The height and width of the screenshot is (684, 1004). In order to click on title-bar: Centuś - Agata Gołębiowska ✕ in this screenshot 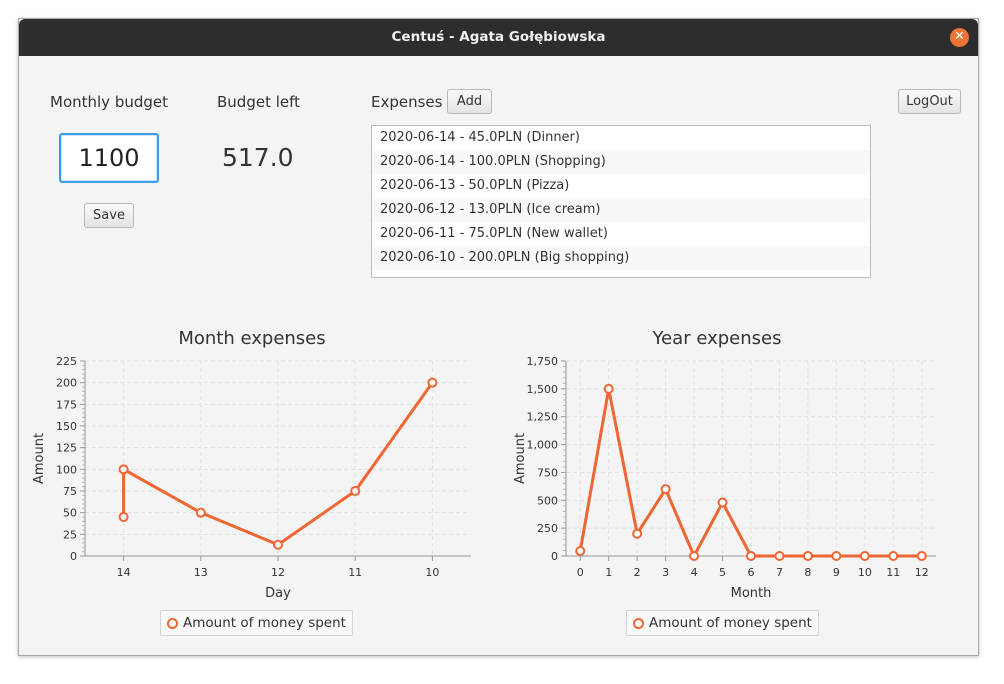, I will do `click(498, 37)`.